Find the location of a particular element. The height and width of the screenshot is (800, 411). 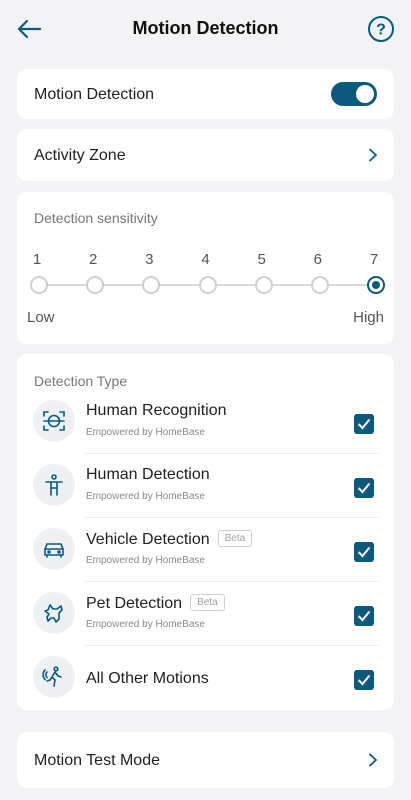

detection-name: Human Recognition is located at coordinates (156, 410).